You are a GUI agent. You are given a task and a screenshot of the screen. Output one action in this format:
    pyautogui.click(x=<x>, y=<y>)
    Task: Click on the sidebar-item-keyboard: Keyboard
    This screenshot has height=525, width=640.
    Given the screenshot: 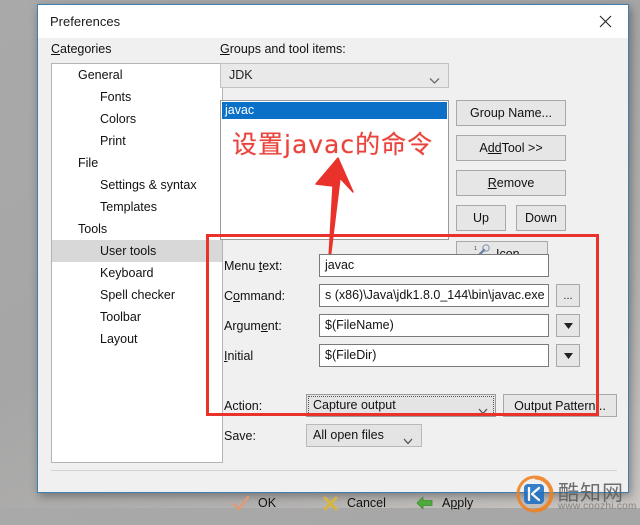 What is the action you would take?
    pyautogui.click(x=137, y=273)
    